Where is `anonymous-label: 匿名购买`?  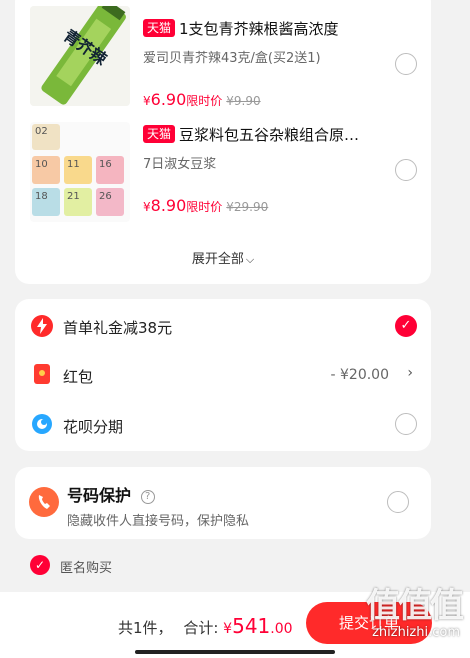 anonymous-label: 匿名购买 is located at coordinates (86, 568).